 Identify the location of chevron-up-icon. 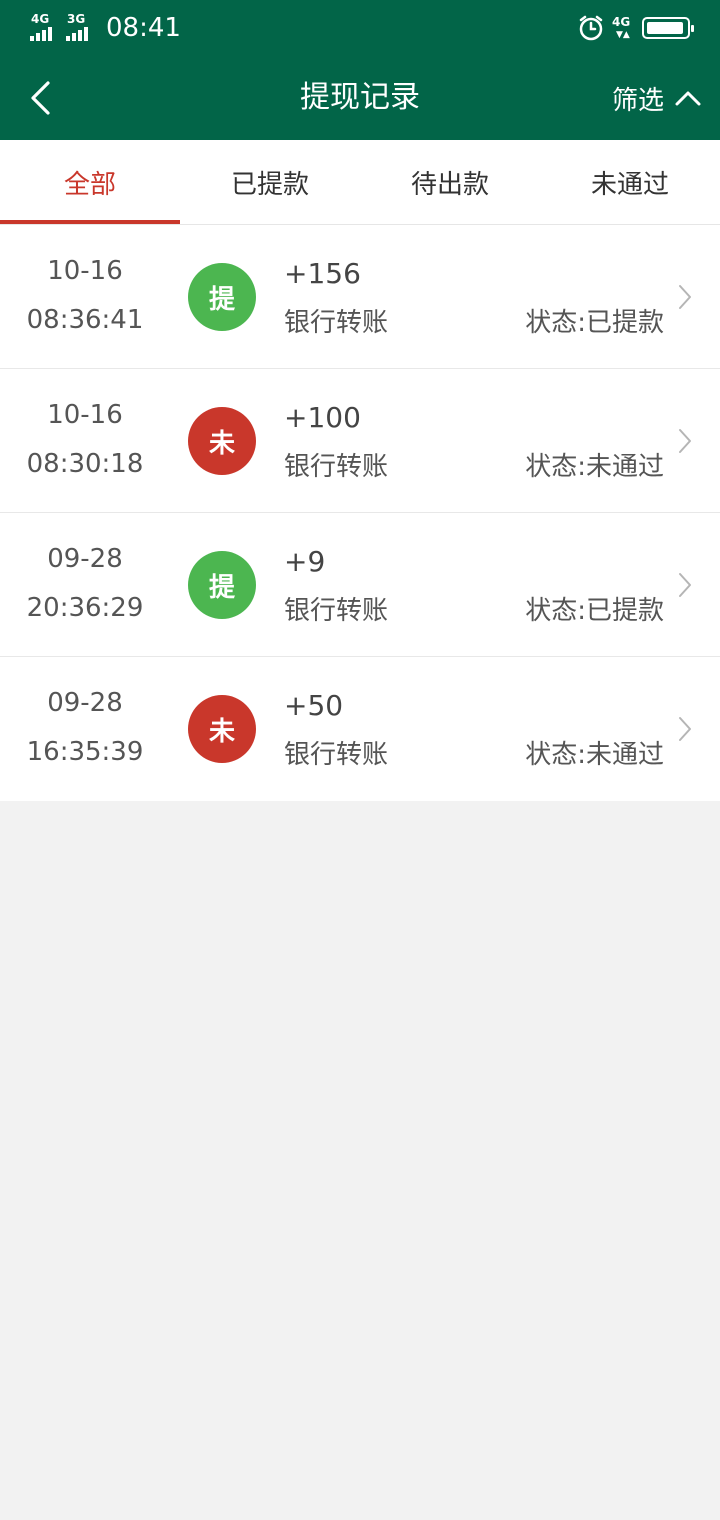
(688, 98).